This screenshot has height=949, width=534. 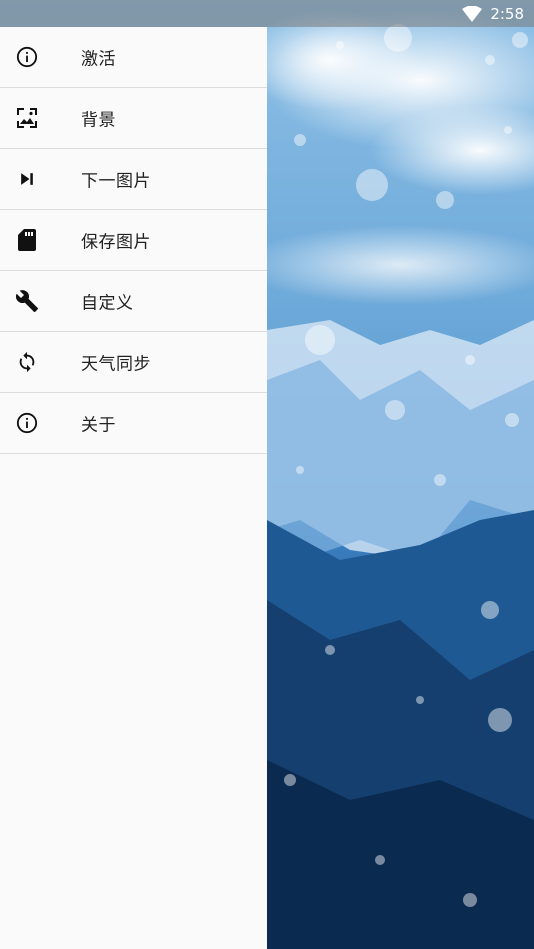 What do you see at coordinates (507, 13) in the screenshot?
I see `clock-time: 2:58` at bounding box center [507, 13].